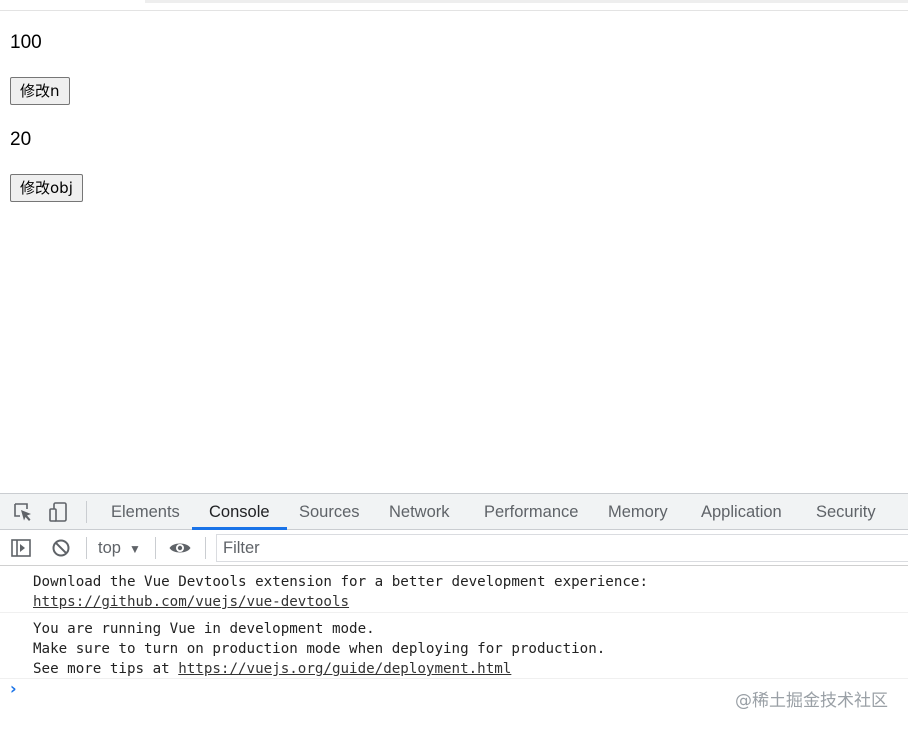 The image size is (908, 735). What do you see at coordinates (454, 5) in the screenshot?
I see `browser-top-strip` at bounding box center [454, 5].